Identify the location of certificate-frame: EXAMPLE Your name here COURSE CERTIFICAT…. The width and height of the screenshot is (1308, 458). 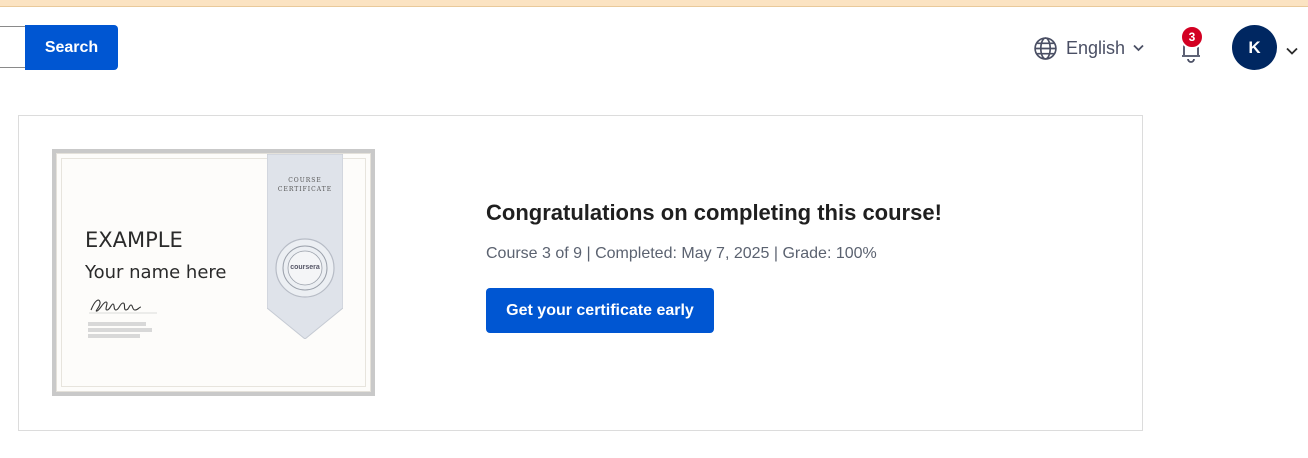
(213, 272).